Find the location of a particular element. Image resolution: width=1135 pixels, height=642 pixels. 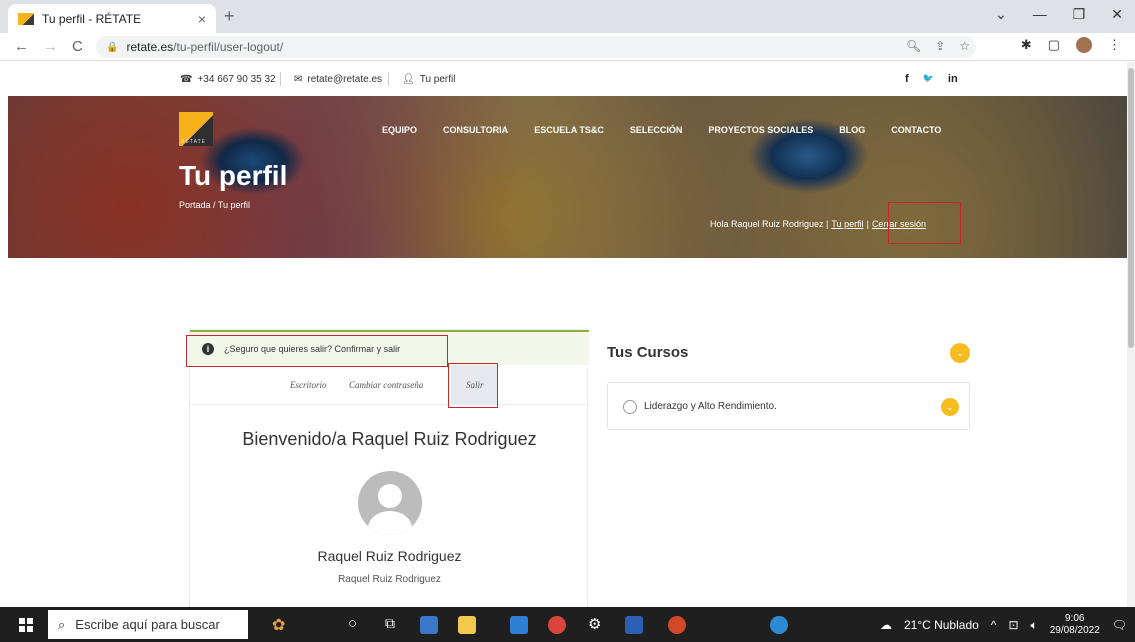

social-links: f 🐦 in is located at coordinates (931, 79).